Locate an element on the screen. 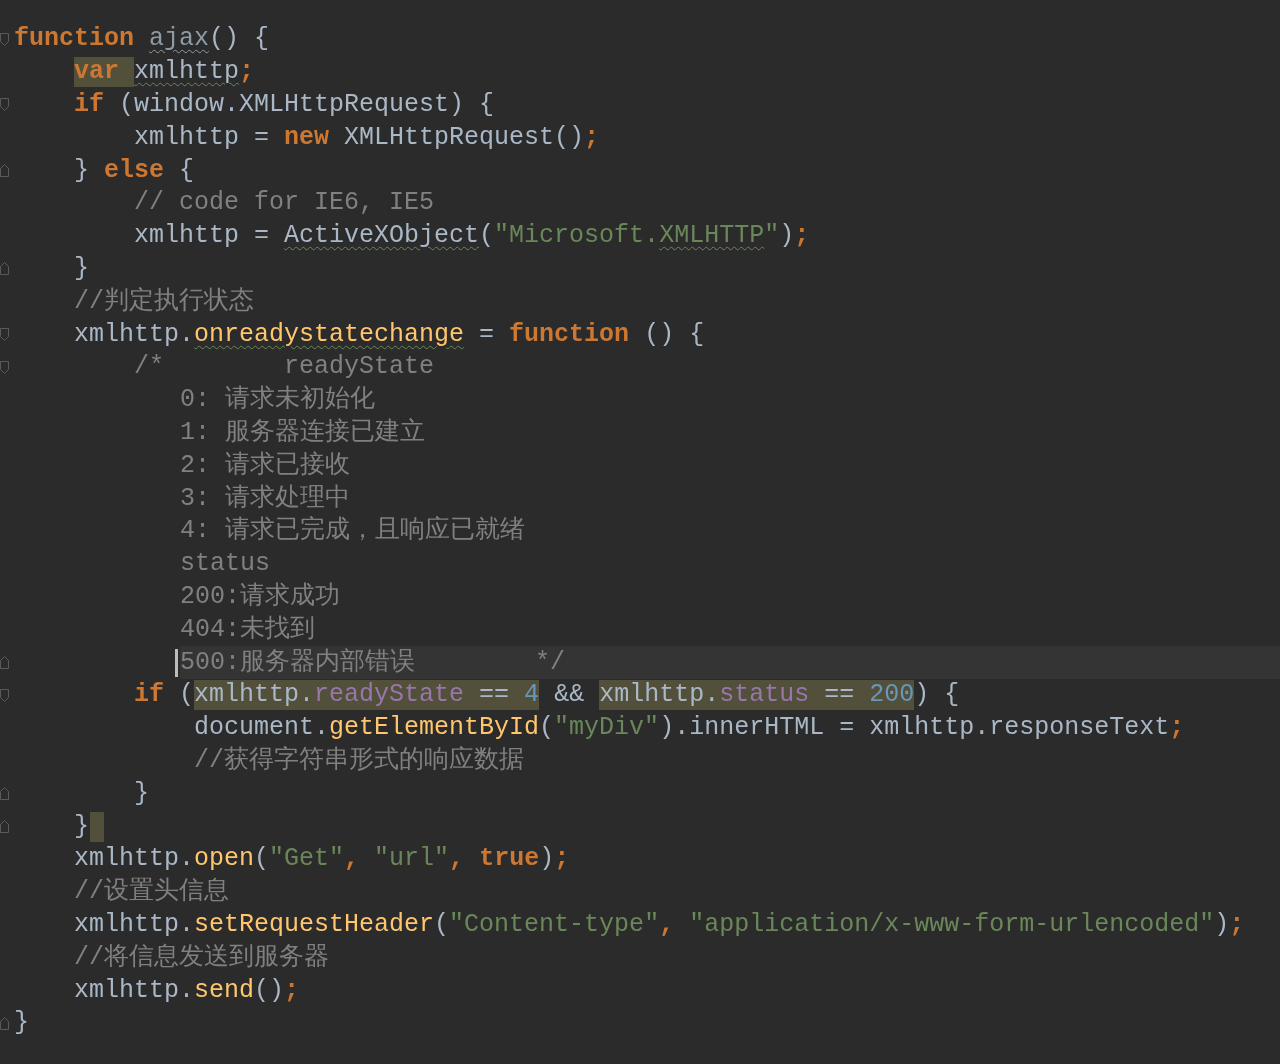 This screenshot has height=1064, width=1280. code-text: ) { is located at coordinates (937, 695).